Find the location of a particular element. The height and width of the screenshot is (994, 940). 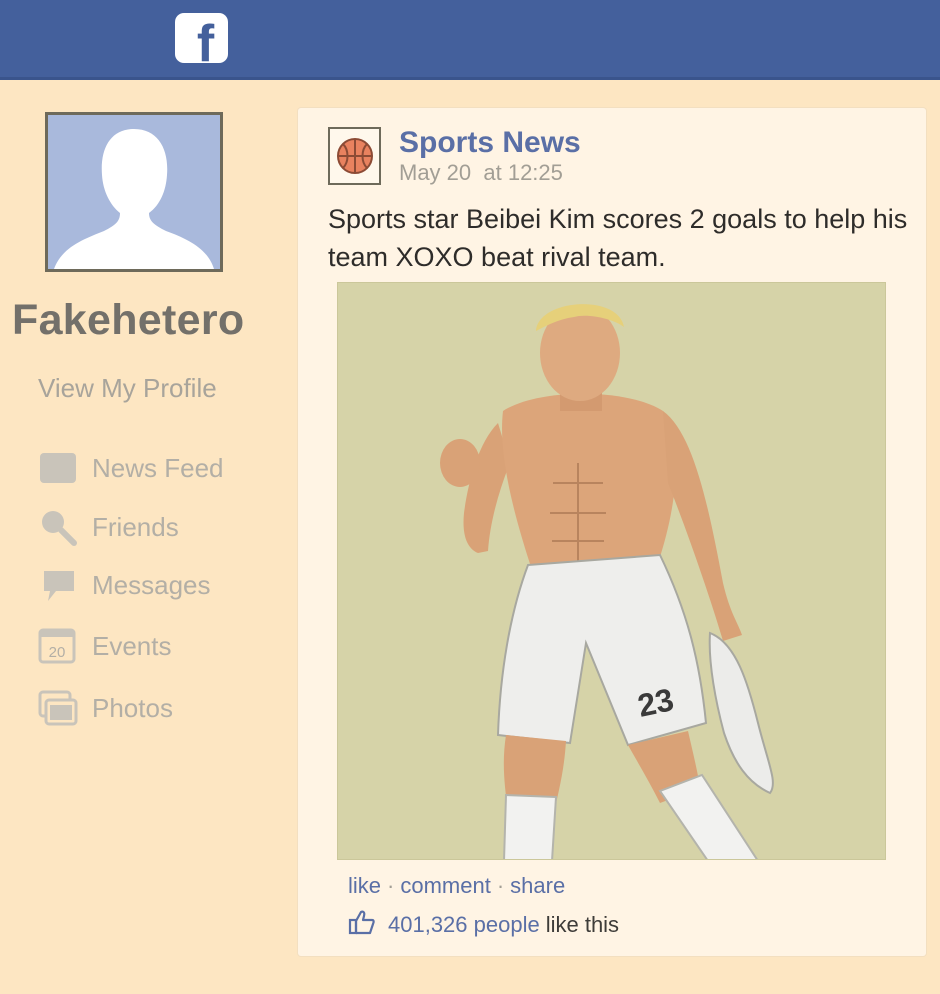

comment-link: comment is located at coordinates (445, 885).